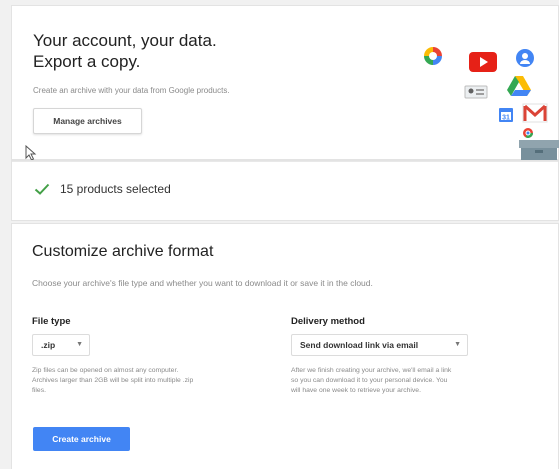  I want to click on product-icons-cluster: 31, so click(488, 101).